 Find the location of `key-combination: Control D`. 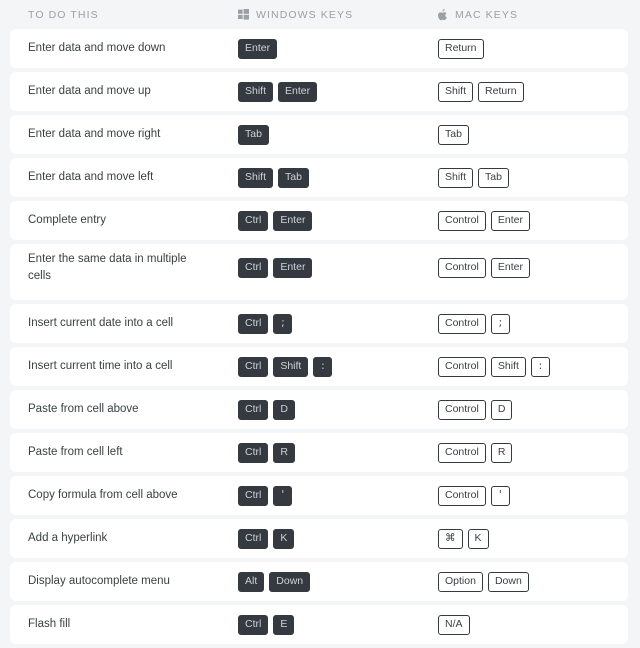

key-combination: Control D is located at coordinates (475, 409).